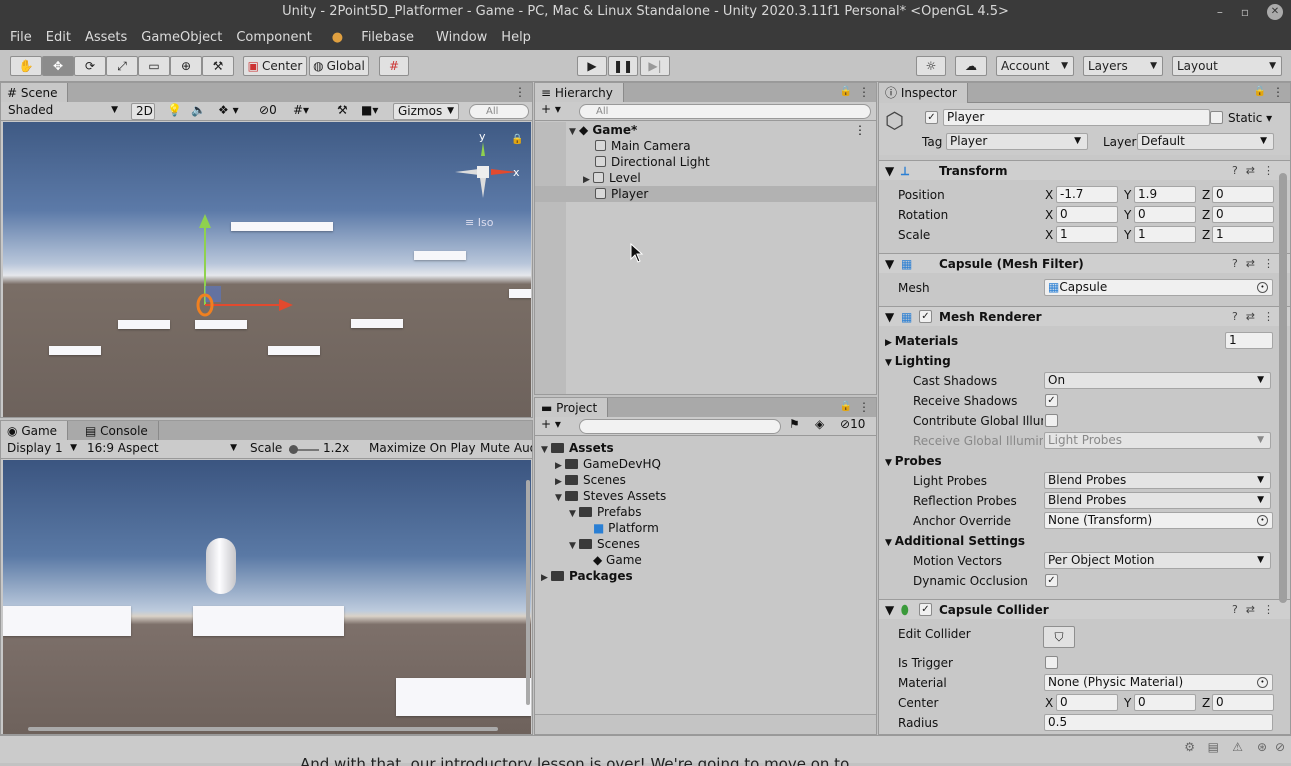 This screenshot has height=766, width=1291. What do you see at coordinates (1017, 141) in the screenshot?
I see `tag-dropdown: Player ▼` at bounding box center [1017, 141].